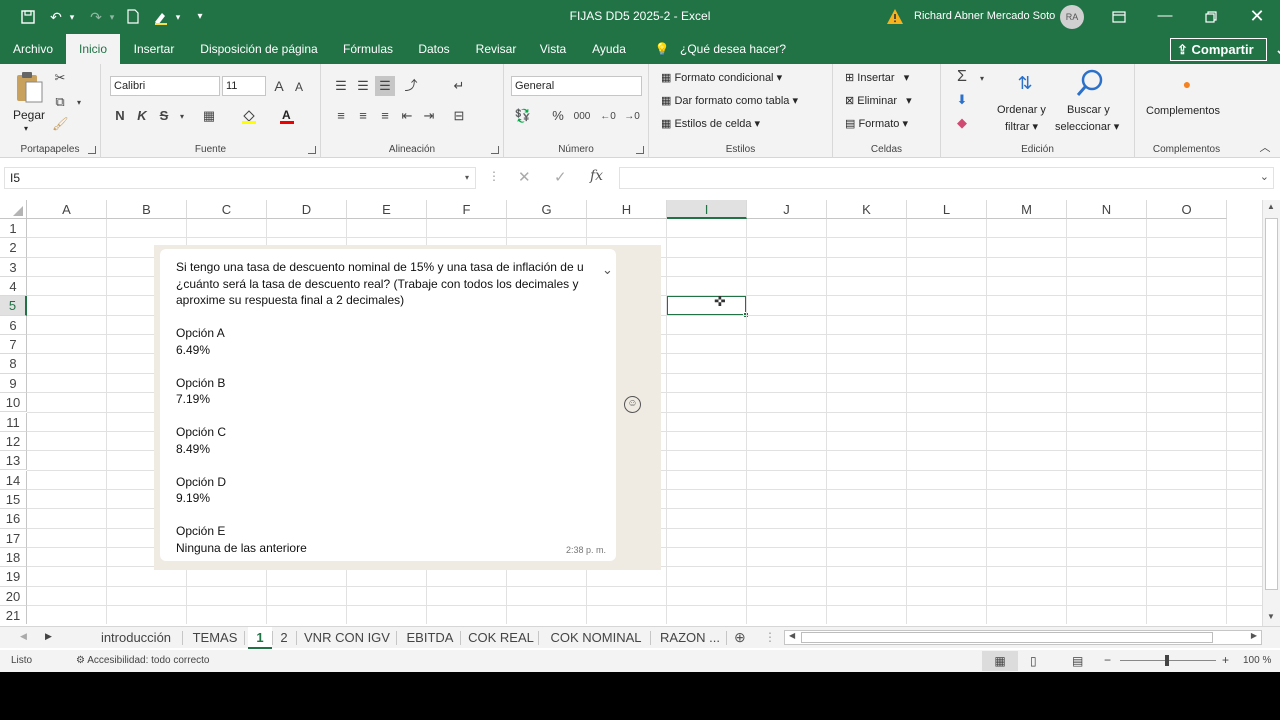  What do you see at coordinates (1007, 637) in the screenshot?
I see `horizontal-scroll-thumb` at bounding box center [1007, 637].